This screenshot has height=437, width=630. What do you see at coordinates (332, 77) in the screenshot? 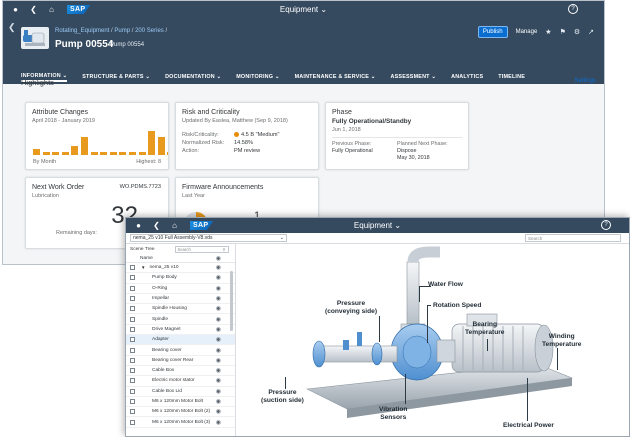
I see `nav-label: MAINTENANCE & SERVICE` at bounding box center [332, 77].